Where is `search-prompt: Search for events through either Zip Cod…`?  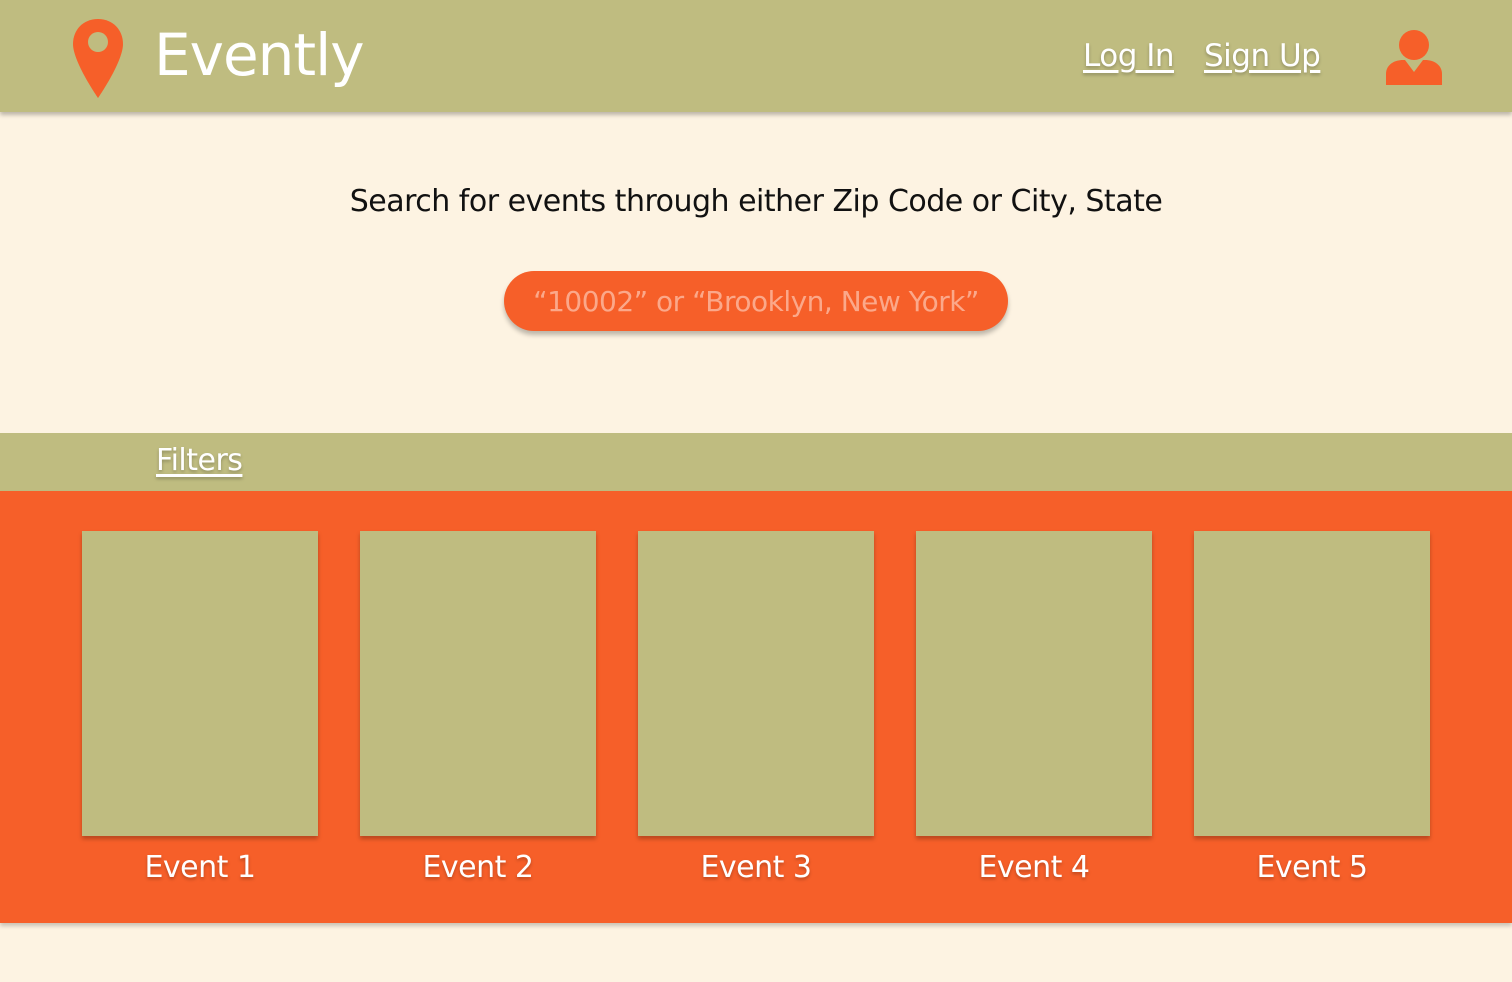 search-prompt: Search for events through either Zip Cod… is located at coordinates (756, 201).